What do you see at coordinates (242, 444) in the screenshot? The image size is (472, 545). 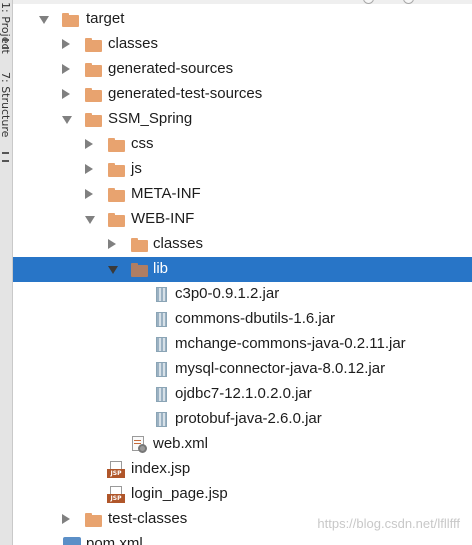 I see `tree-item-web-xml: web.xml` at bounding box center [242, 444].